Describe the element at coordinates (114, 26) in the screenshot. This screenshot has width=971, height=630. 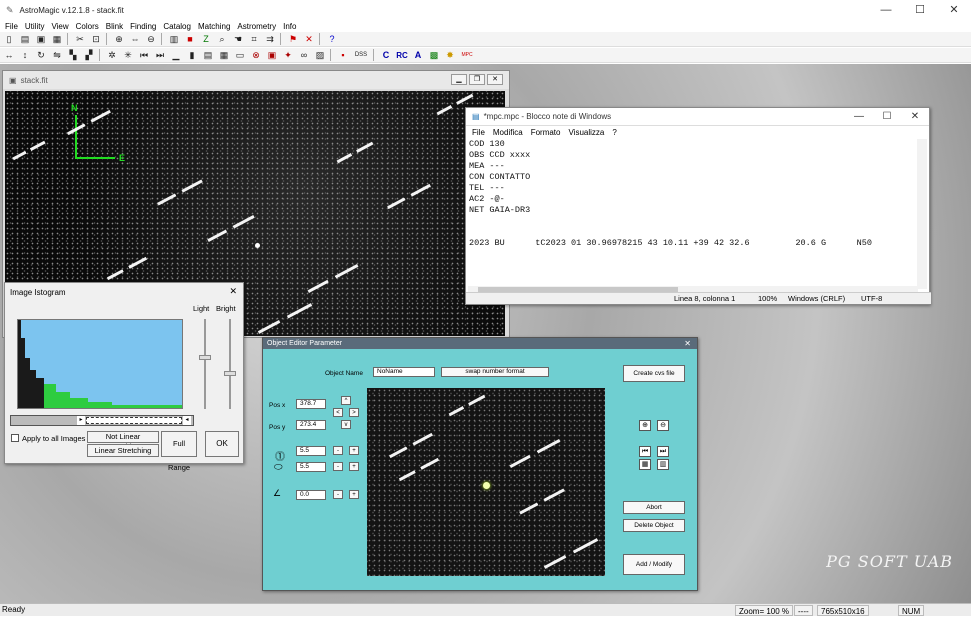
I see `menu-blink: Blink` at that location.